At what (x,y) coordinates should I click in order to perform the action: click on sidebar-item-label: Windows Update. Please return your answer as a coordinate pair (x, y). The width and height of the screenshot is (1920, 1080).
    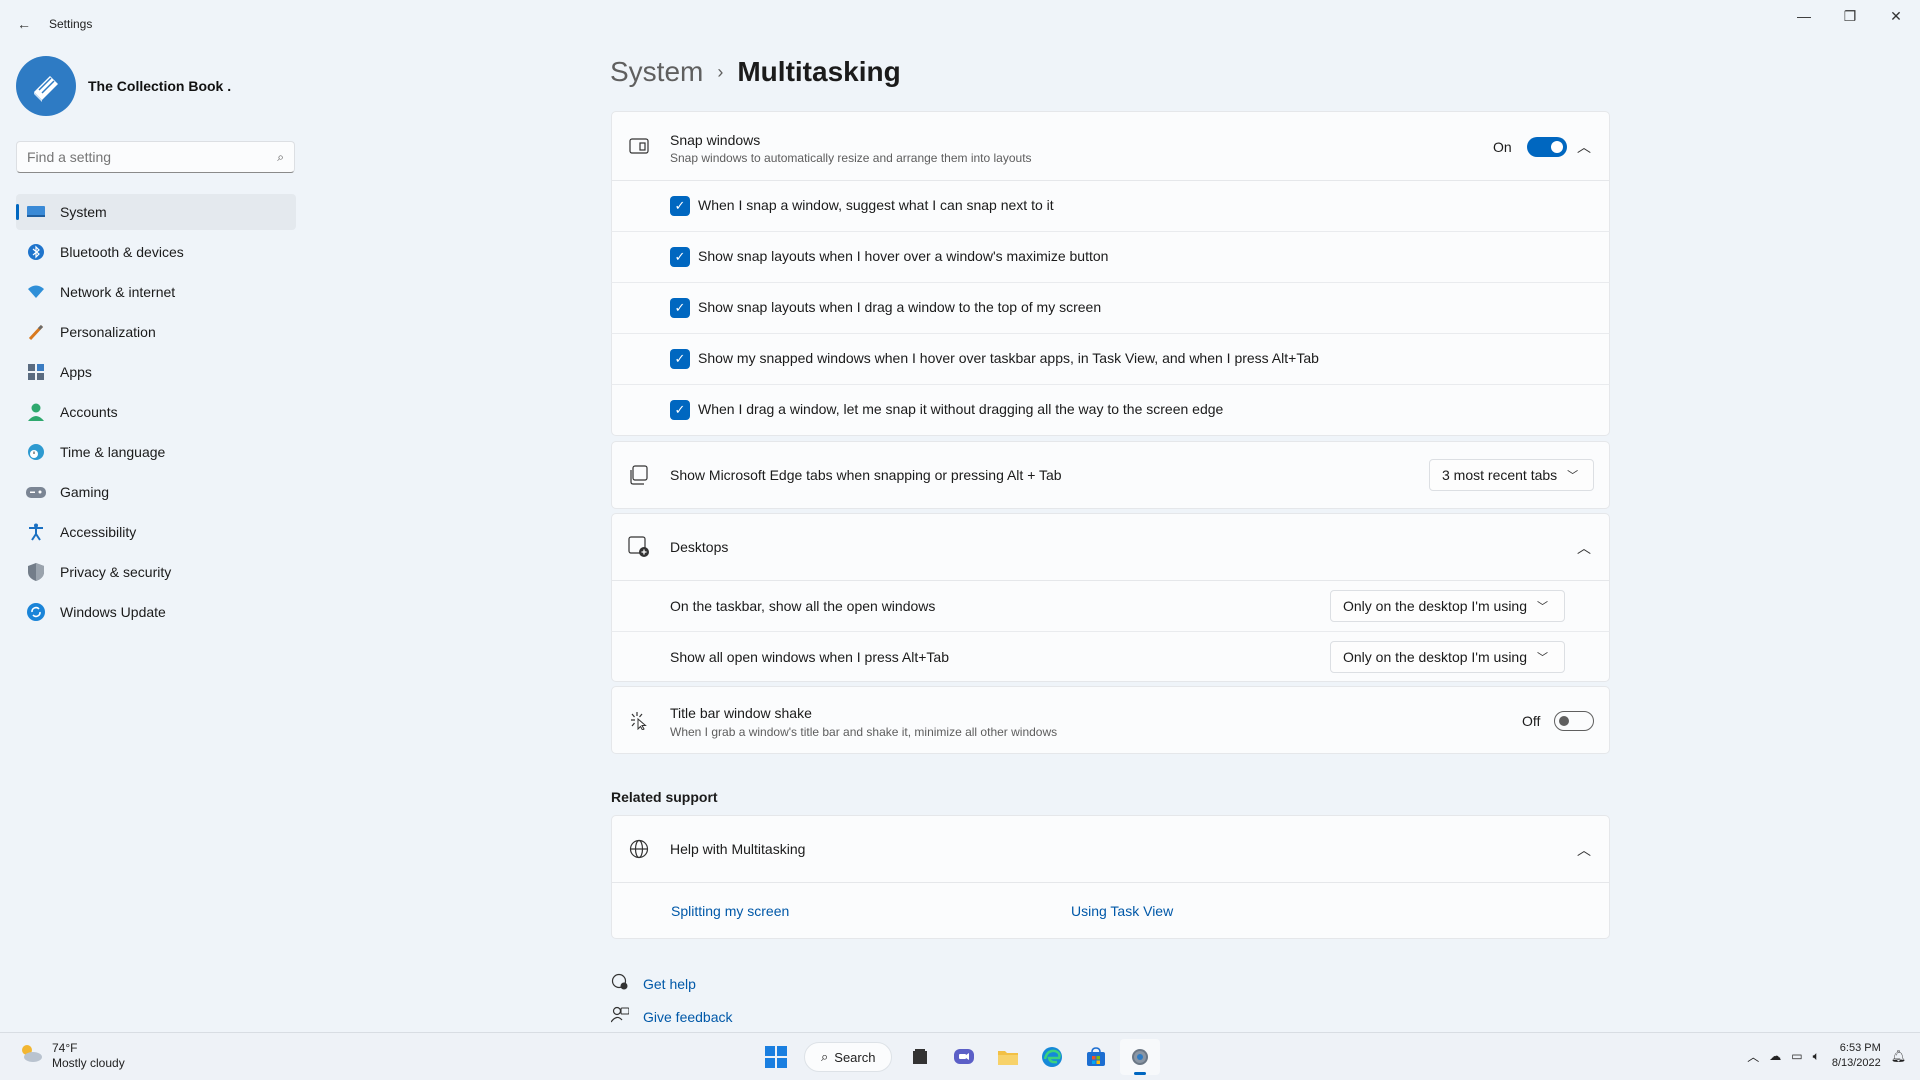
    Looking at the image, I should click on (113, 612).